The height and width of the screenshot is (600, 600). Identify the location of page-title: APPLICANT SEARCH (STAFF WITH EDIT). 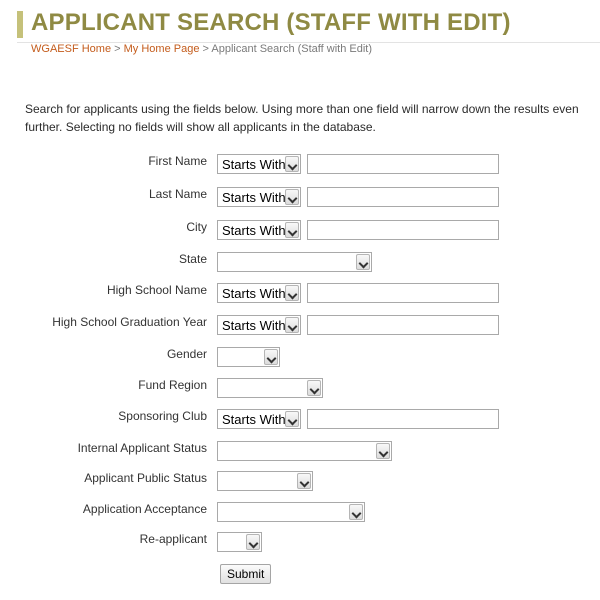
(271, 22).